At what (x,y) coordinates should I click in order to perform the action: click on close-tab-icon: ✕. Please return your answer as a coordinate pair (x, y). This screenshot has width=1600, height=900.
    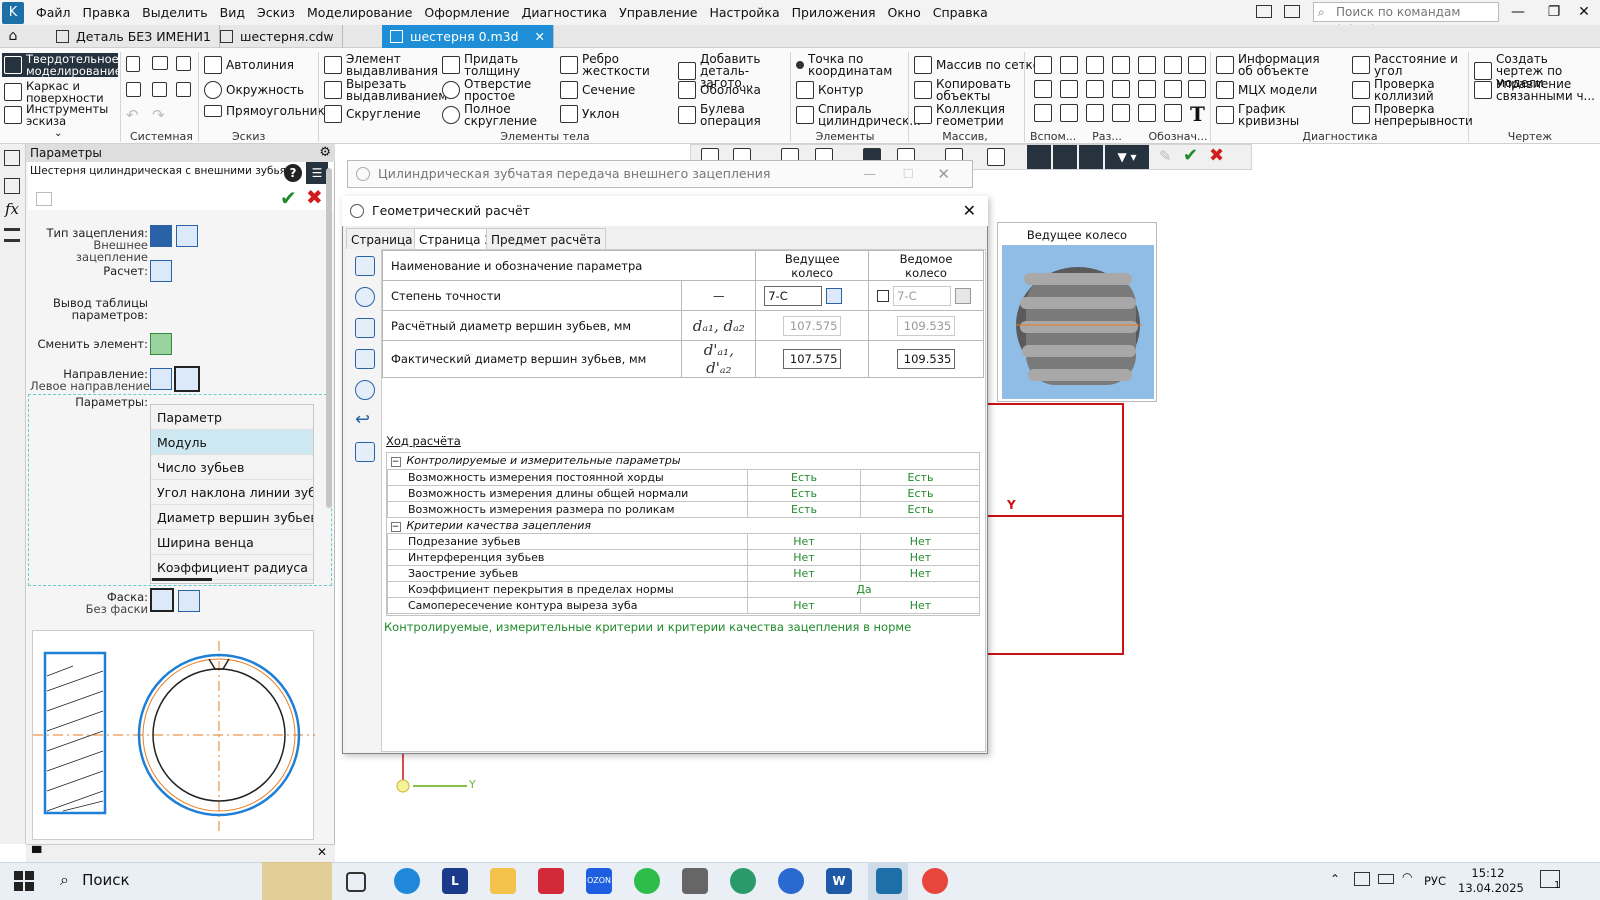
    Looking at the image, I should click on (540, 36).